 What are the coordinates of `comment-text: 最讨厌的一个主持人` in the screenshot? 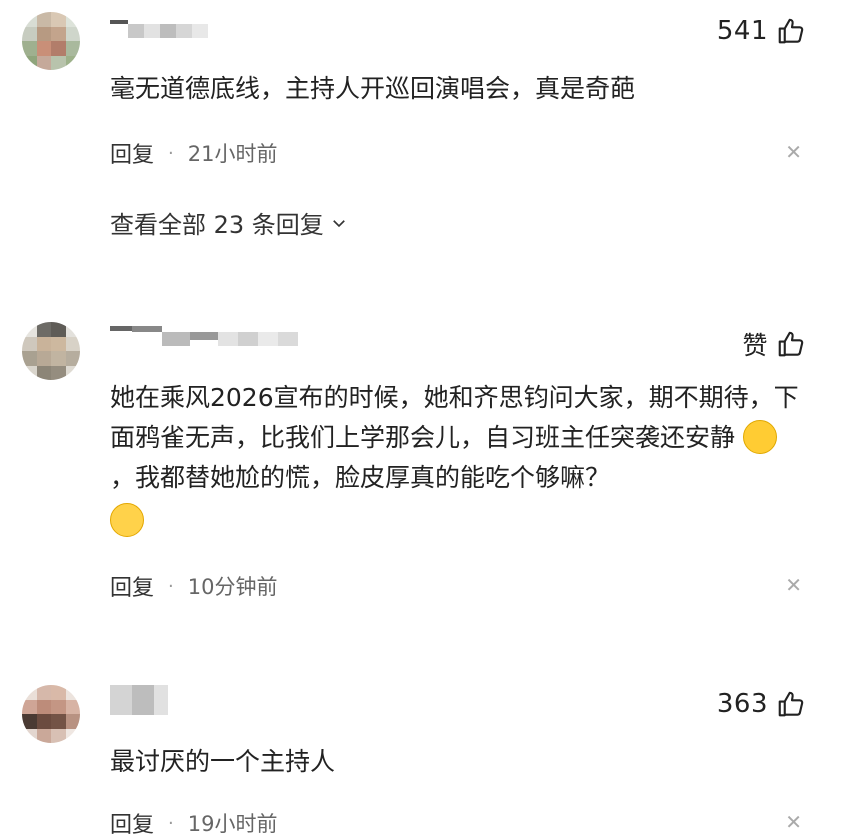 It's located at (223, 761).